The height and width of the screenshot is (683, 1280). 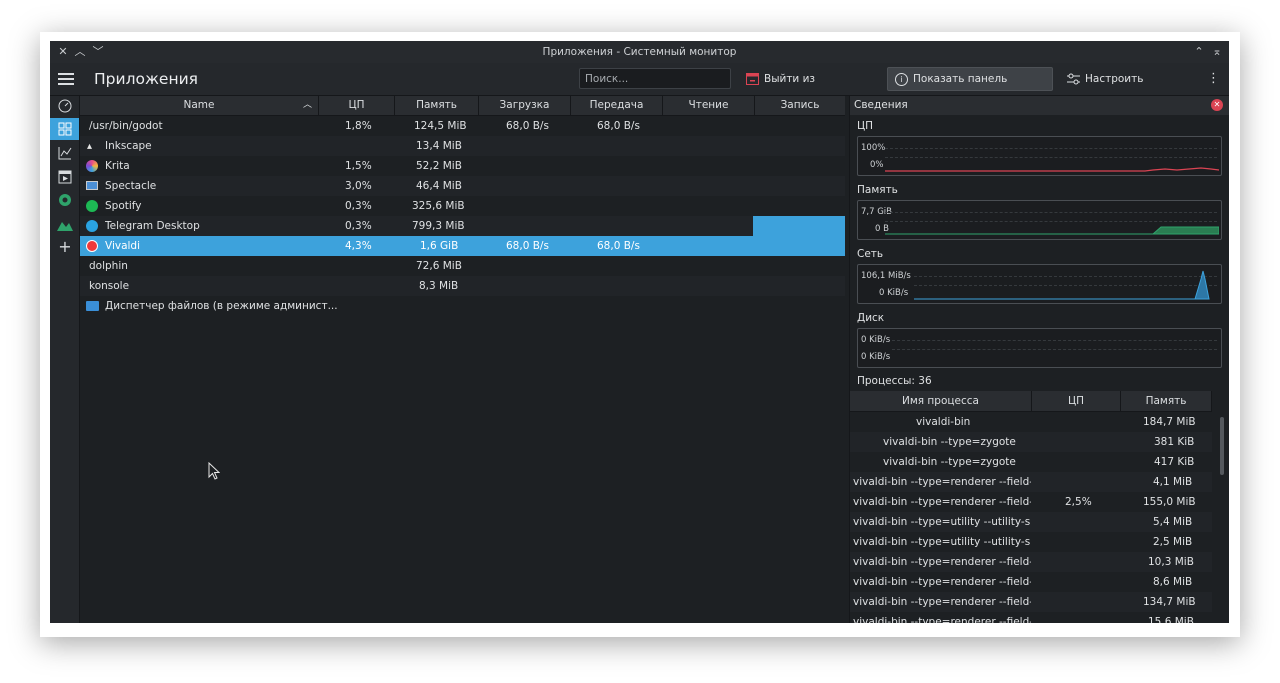 I want to click on table-row: Krita 1,5% 52,2 MiB, so click(x=462, y=166).